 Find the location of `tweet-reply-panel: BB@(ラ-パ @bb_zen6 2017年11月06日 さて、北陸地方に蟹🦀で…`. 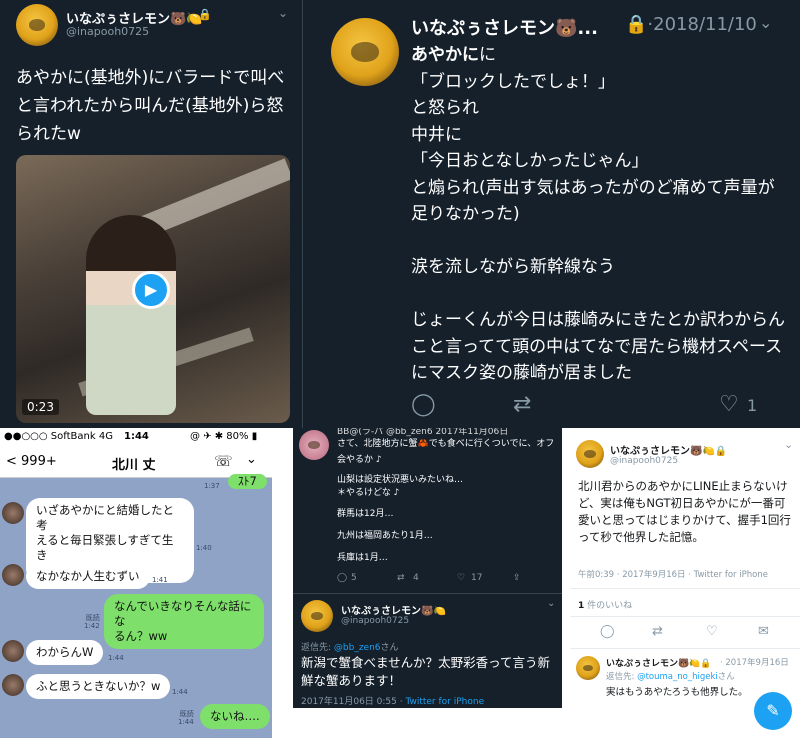

tweet-reply-panel: BB@(ラ-パ @bb_zen6 2017年11月06日 さて、北陸地方に蟹🦀で… is located at coordinates (427, 568).